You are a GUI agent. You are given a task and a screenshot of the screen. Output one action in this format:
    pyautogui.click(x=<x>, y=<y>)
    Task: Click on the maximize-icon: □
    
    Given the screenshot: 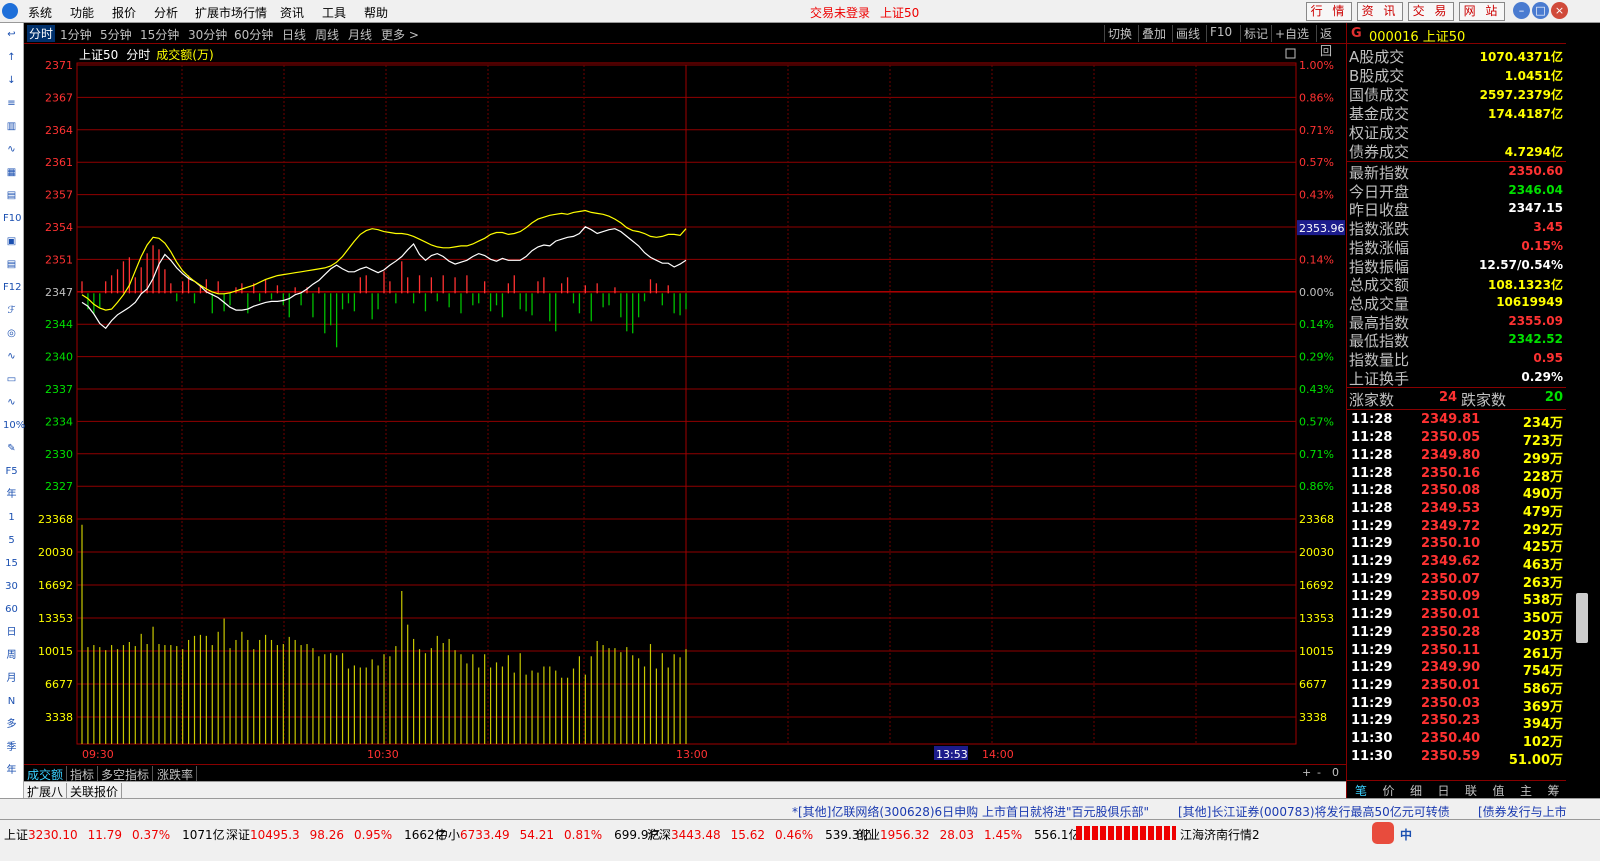 What is the action you would take?
    pyautogui.click(x=1540, y=10)
    